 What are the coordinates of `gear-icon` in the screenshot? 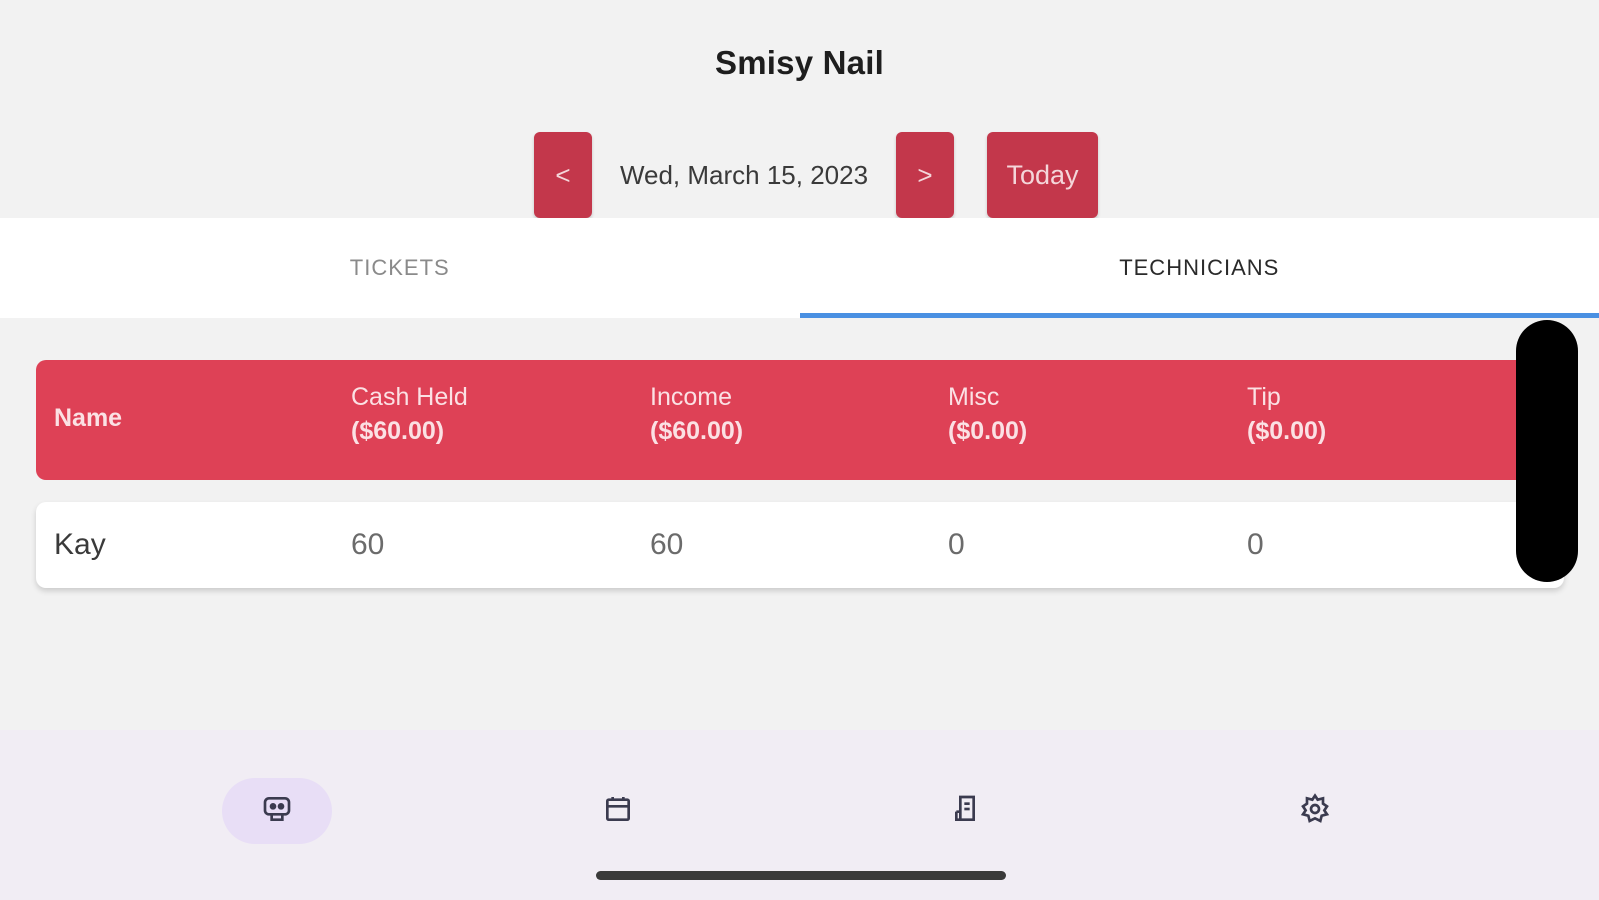 It's located at (1315, 811).